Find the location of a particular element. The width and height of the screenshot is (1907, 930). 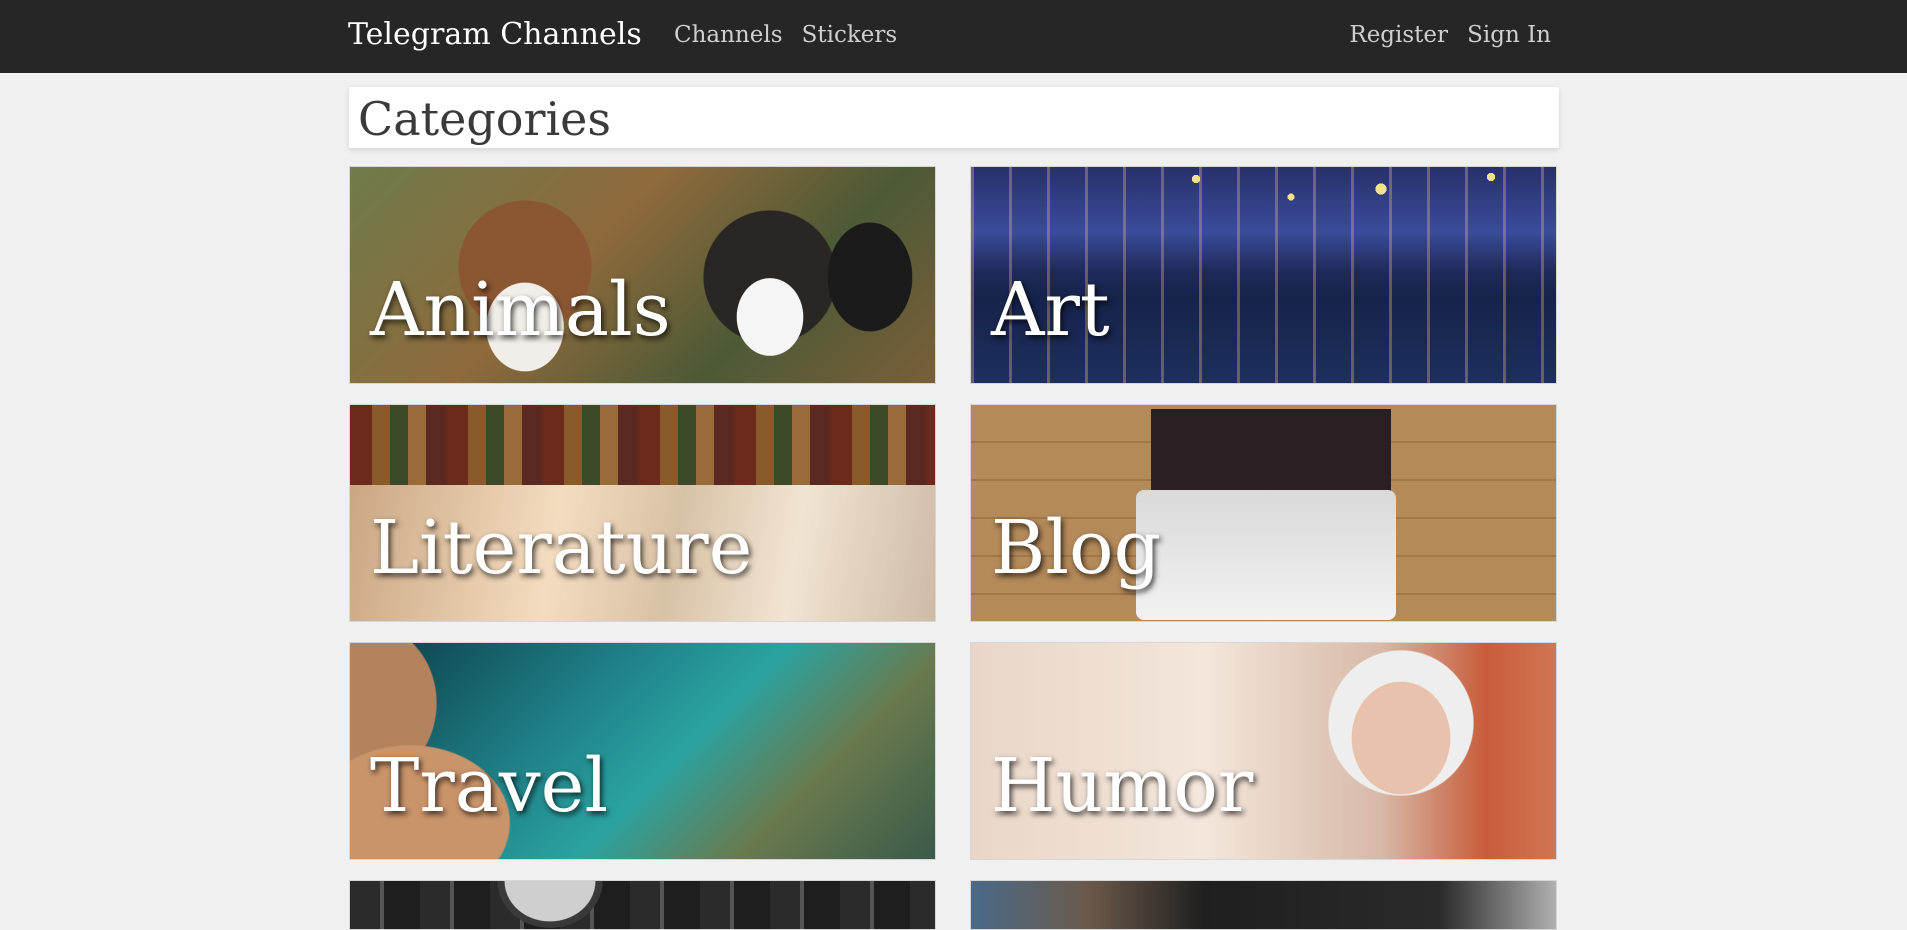

category-tile-partial-left is located at coordinates (642, 905).